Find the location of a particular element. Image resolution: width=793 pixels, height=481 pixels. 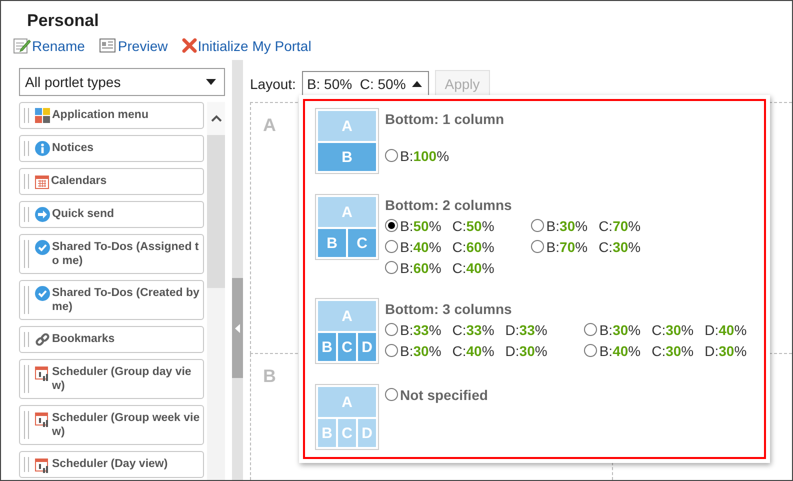

portlet-name: Scheduler (Group week view) is located at coordinates (126, 425).